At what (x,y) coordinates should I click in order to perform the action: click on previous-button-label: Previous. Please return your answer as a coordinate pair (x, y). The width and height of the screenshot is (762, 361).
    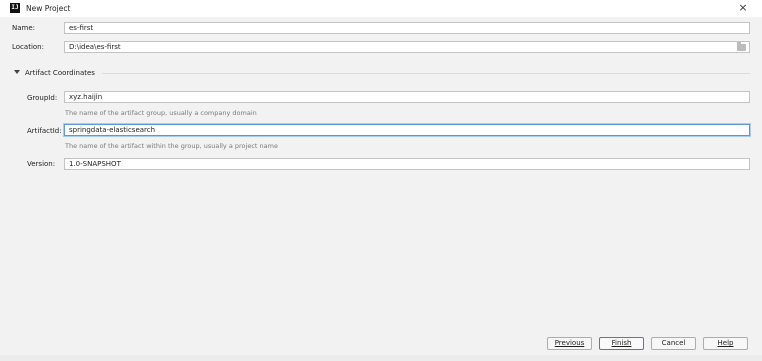
    Looking at the image, I should click on (569, 343).